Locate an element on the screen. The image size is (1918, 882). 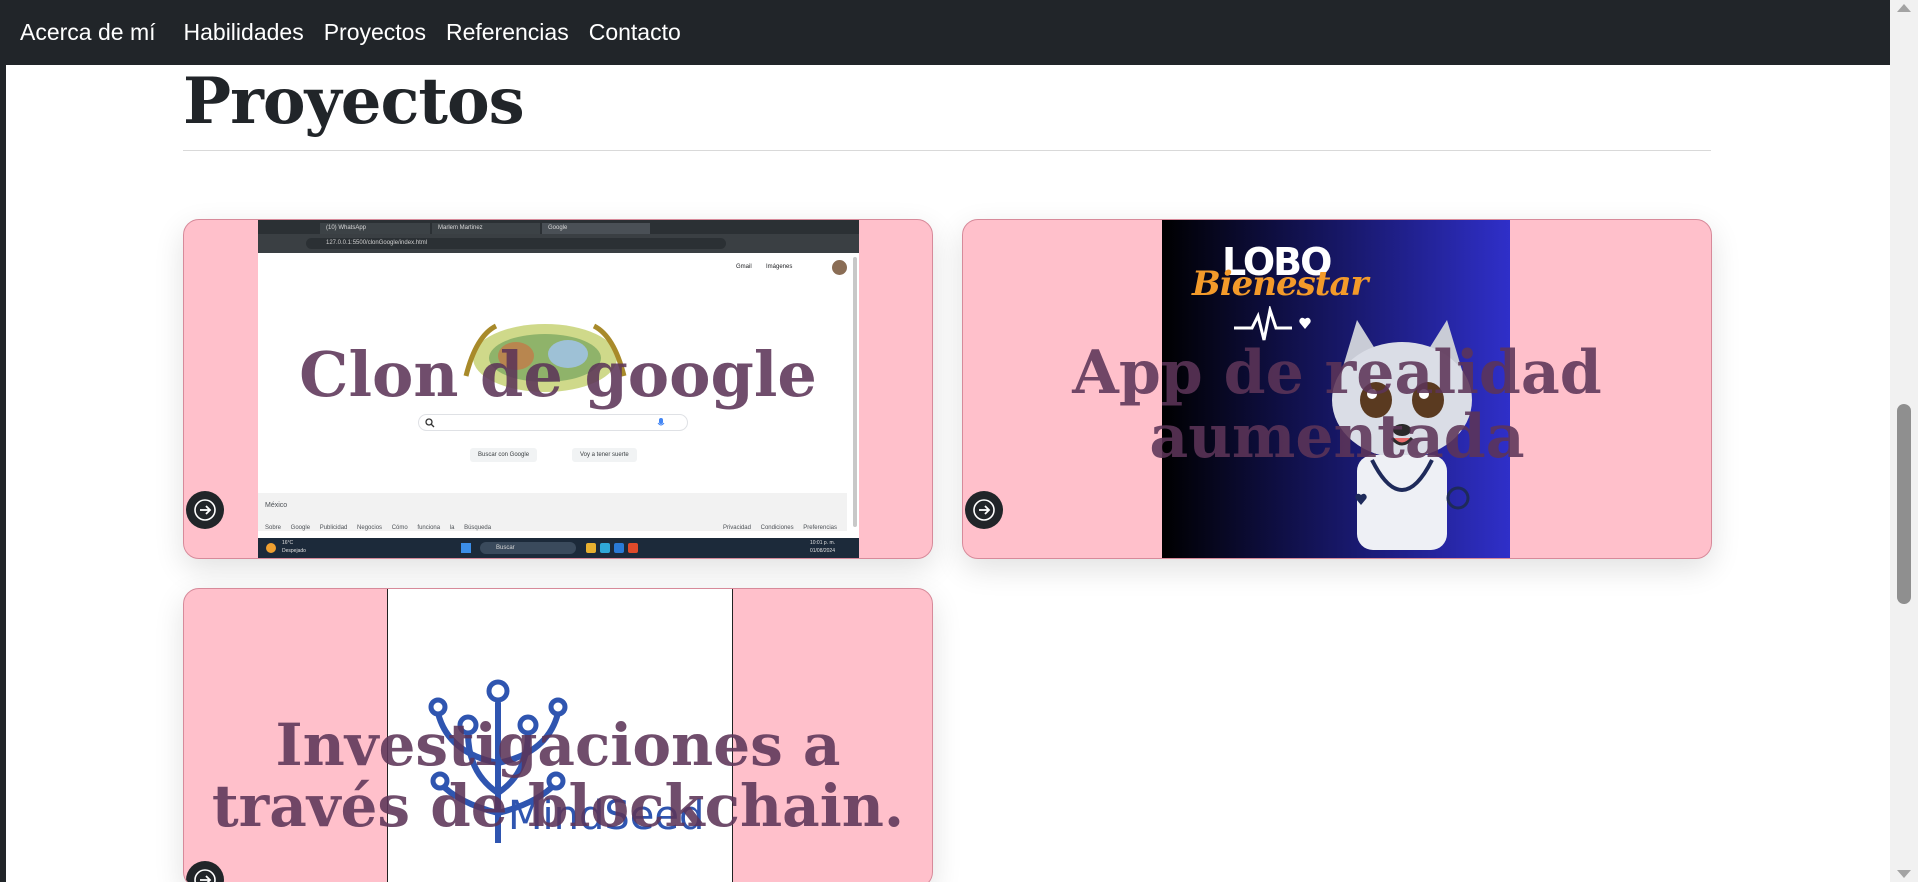
scroll-down-icon is located at coordinates (1904, 874).